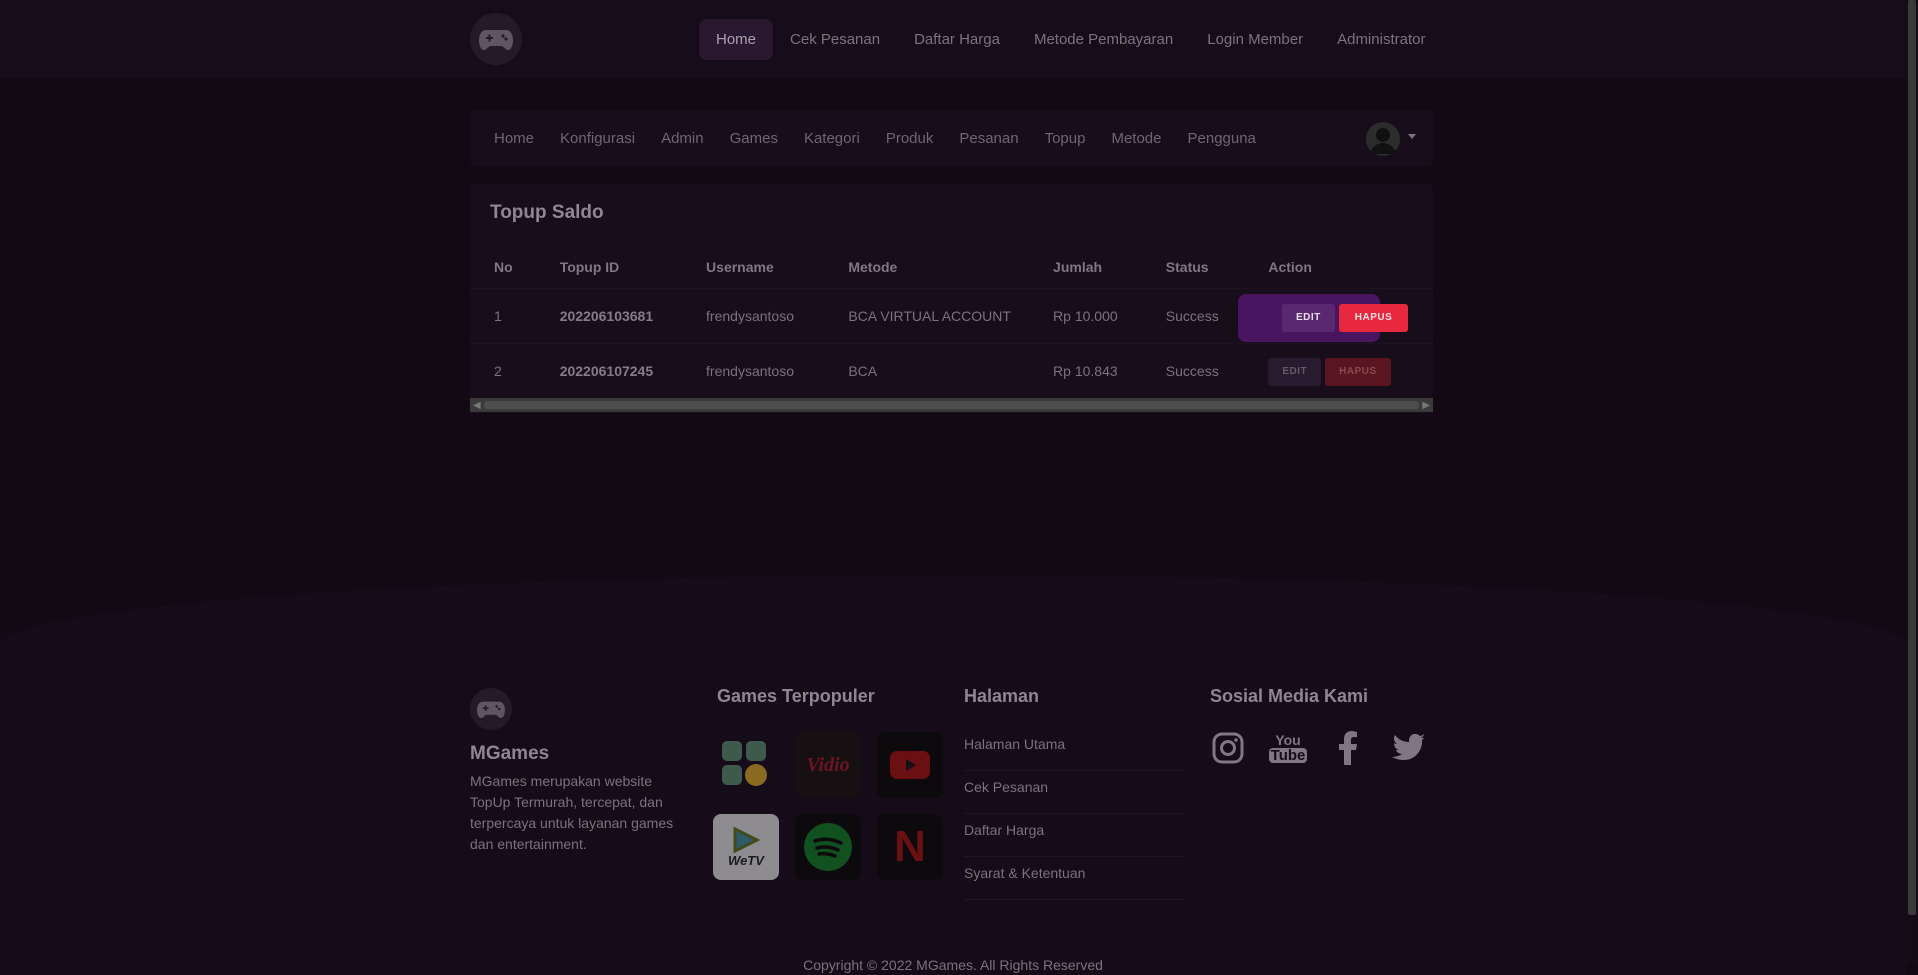 This screenshot has width=1918, height=975. What do you see at coordinates (1289, 696) in the screenshot?
I see `social-heading: Sosial Media Kami` at bounding box center [1289, 696].